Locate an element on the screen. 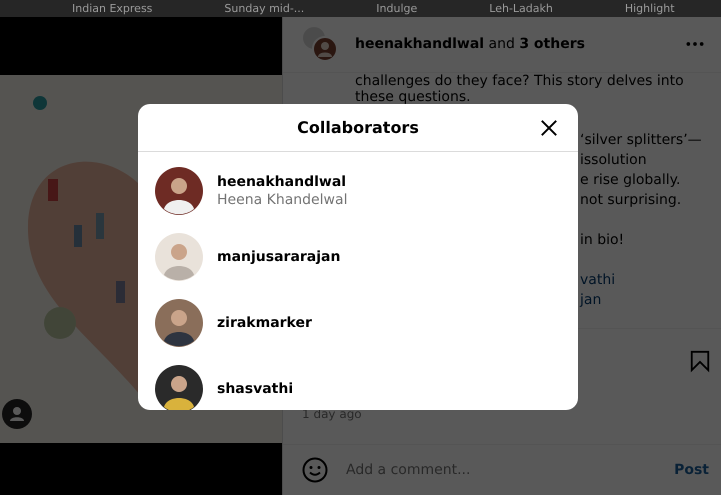 The width and height of the screenshot is (721, 495). caption-text: issolution is located at coordinates (613, 160).